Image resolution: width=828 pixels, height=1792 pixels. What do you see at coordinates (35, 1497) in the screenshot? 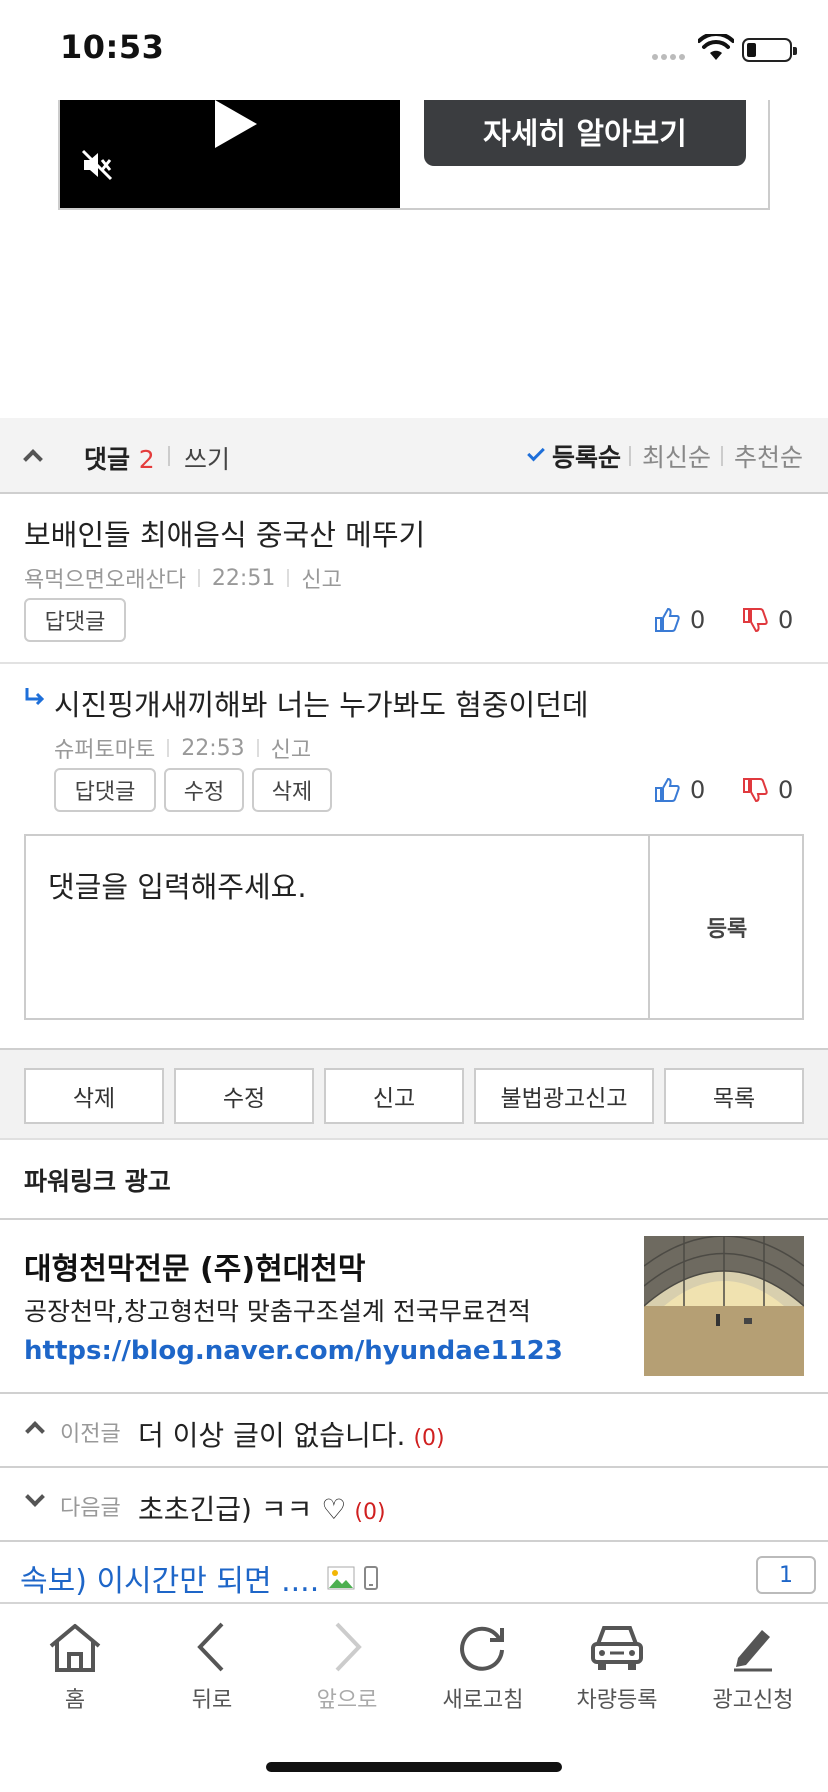
I see `chevron-down-icon` at bounding box center [35, 1497].